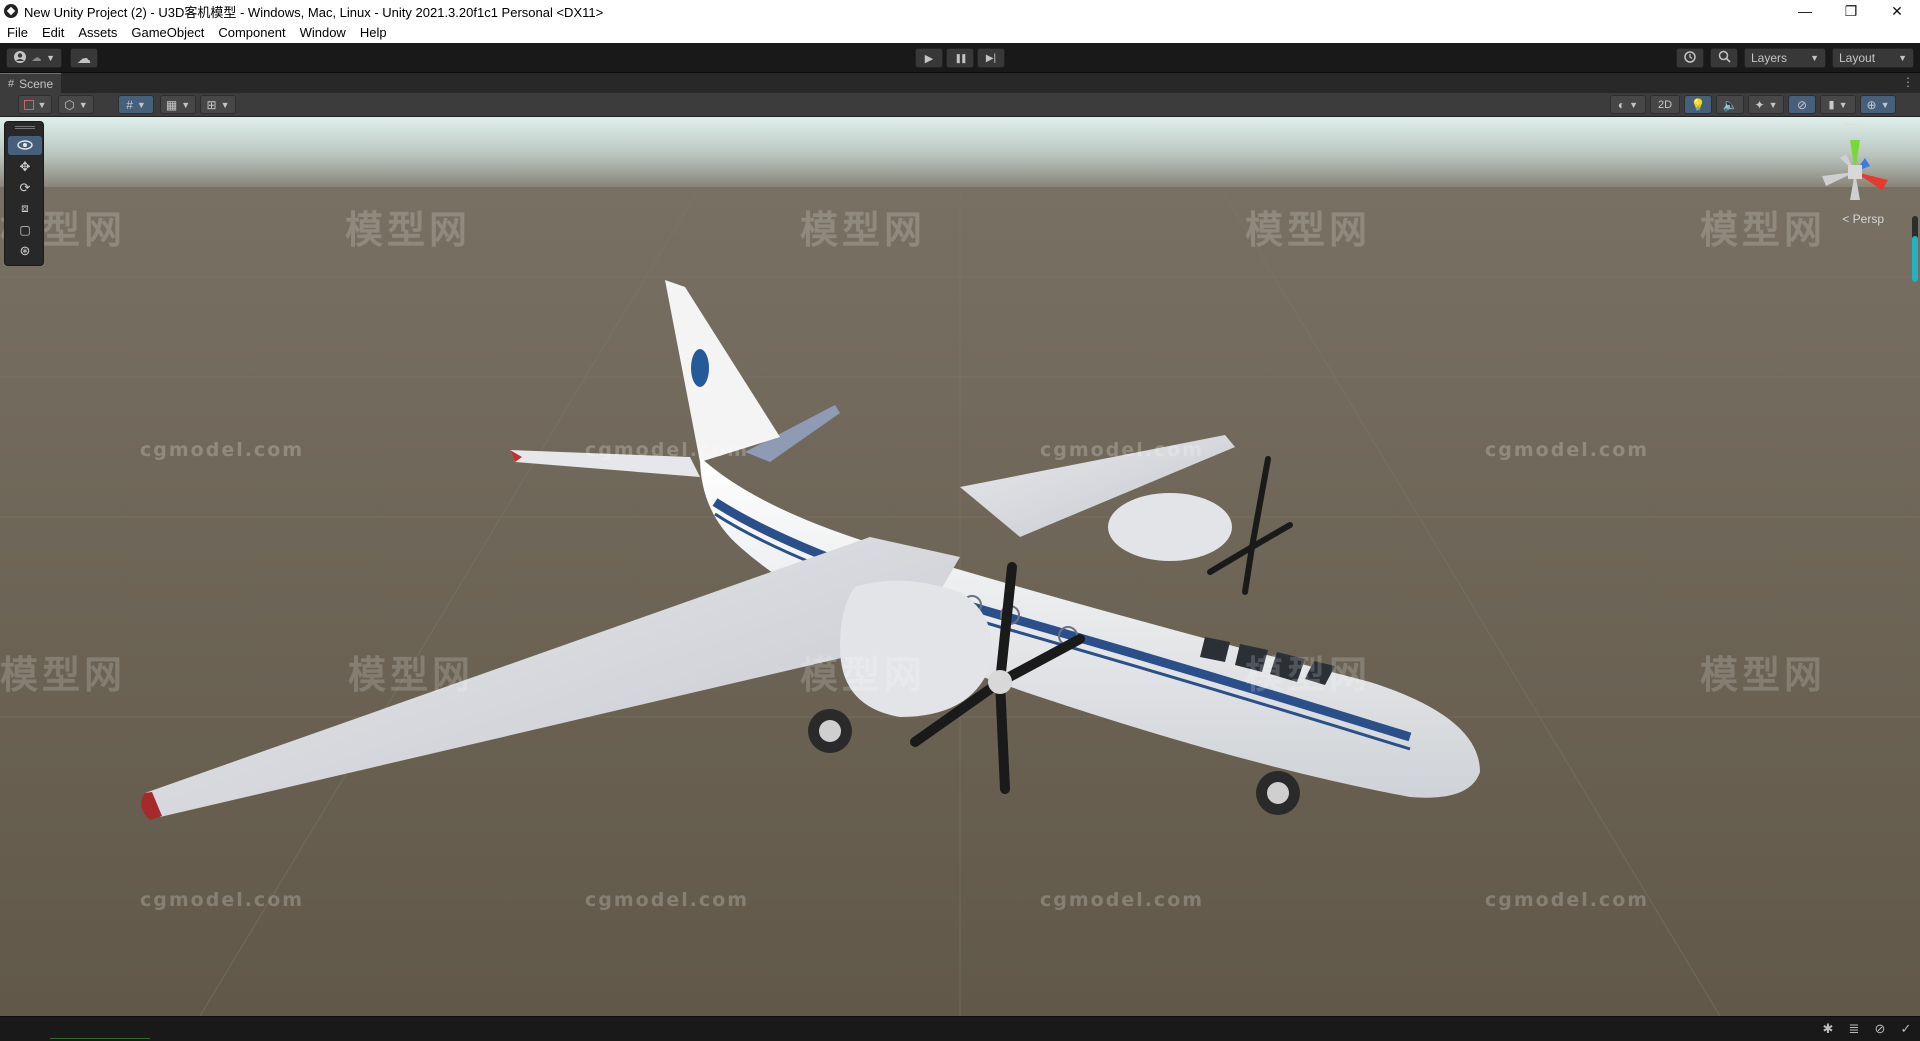 This screenshot has width=1920, height=1041. I want to click on step-icon: ▶|, so click(991, 58).